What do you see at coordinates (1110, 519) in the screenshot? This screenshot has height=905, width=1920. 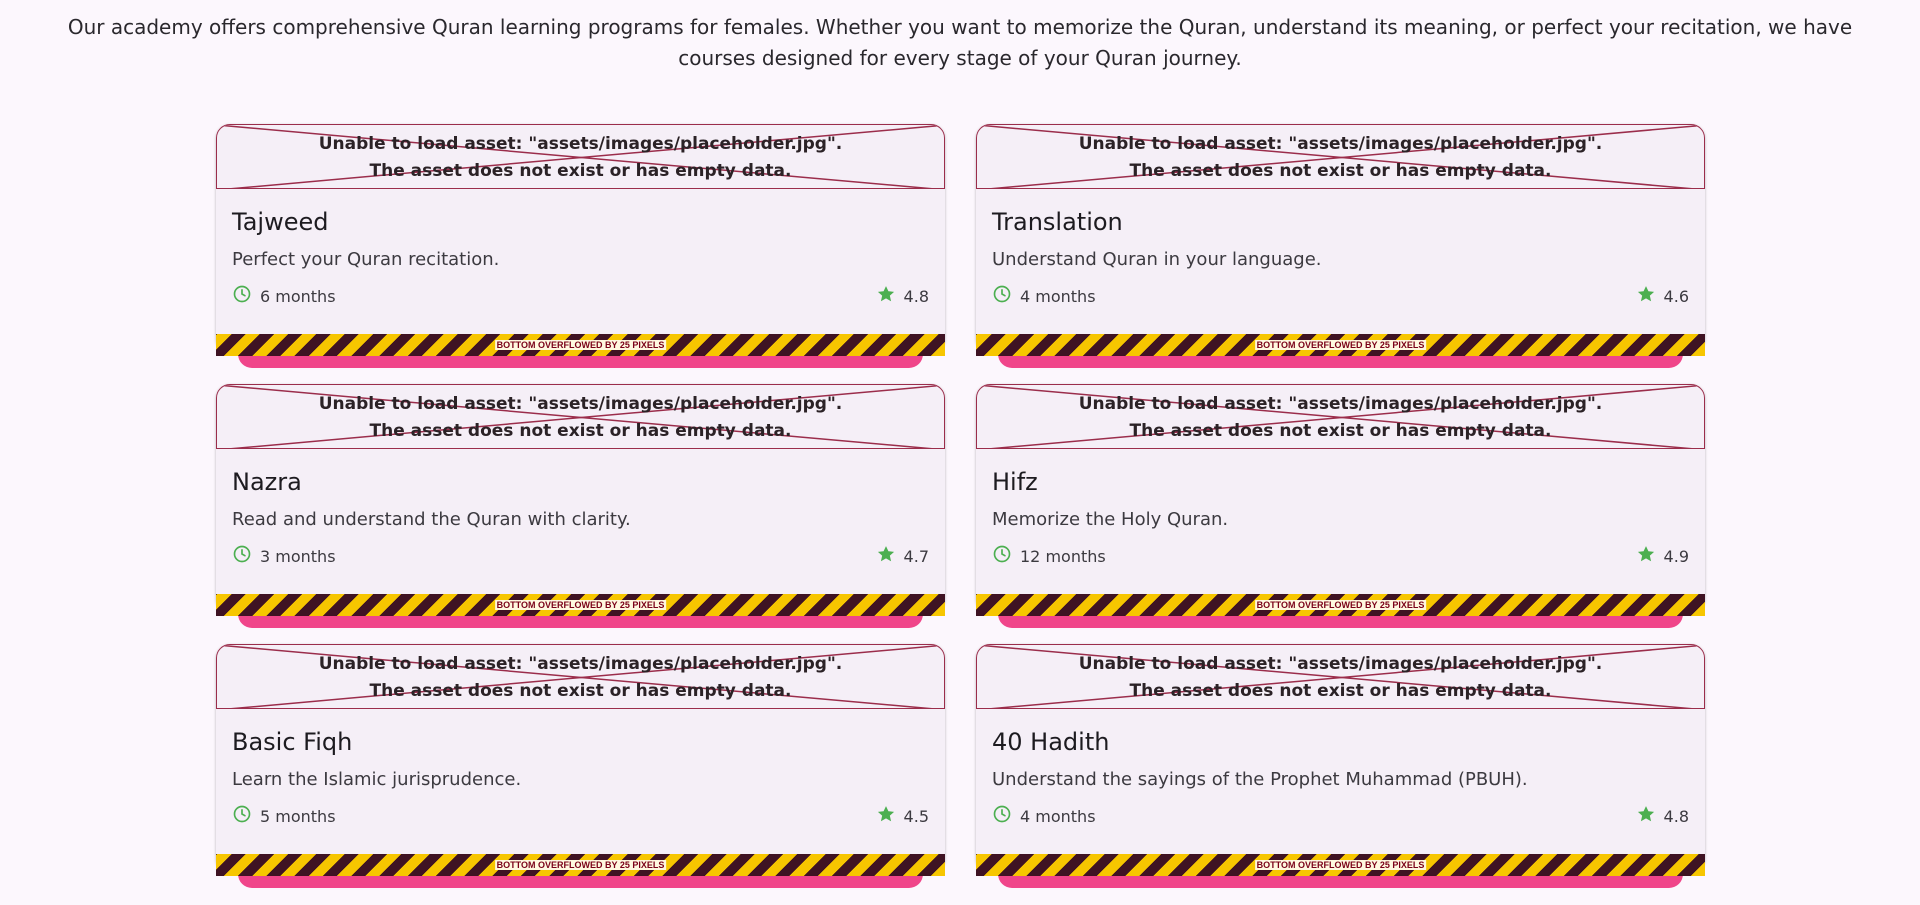 I see `course-description: Memorize the Holy Quran.` at bounding box center [1110, 519].